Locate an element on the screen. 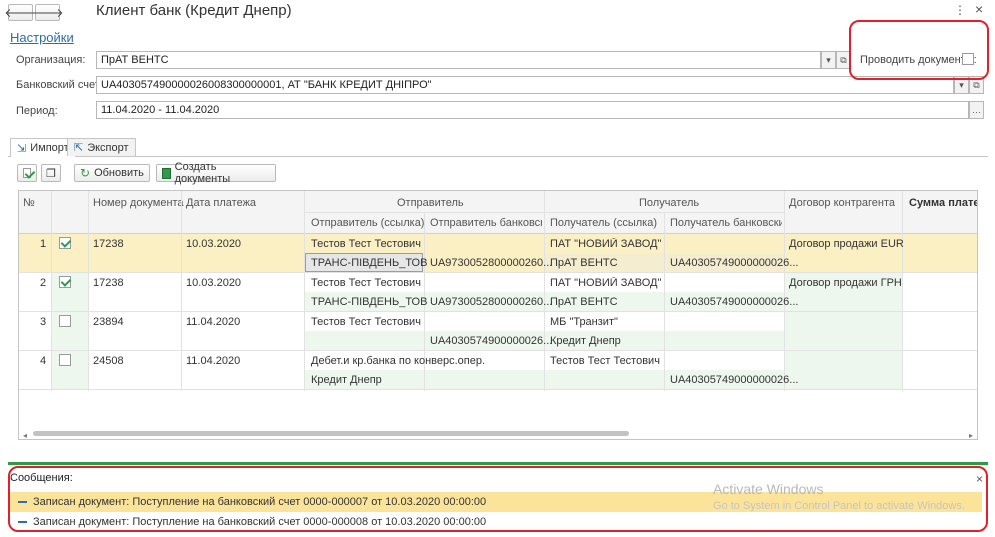 The height and width of the screenshot is (537, 995). row-contract: Договор продажи EUR is located at coordinates (846, 244).